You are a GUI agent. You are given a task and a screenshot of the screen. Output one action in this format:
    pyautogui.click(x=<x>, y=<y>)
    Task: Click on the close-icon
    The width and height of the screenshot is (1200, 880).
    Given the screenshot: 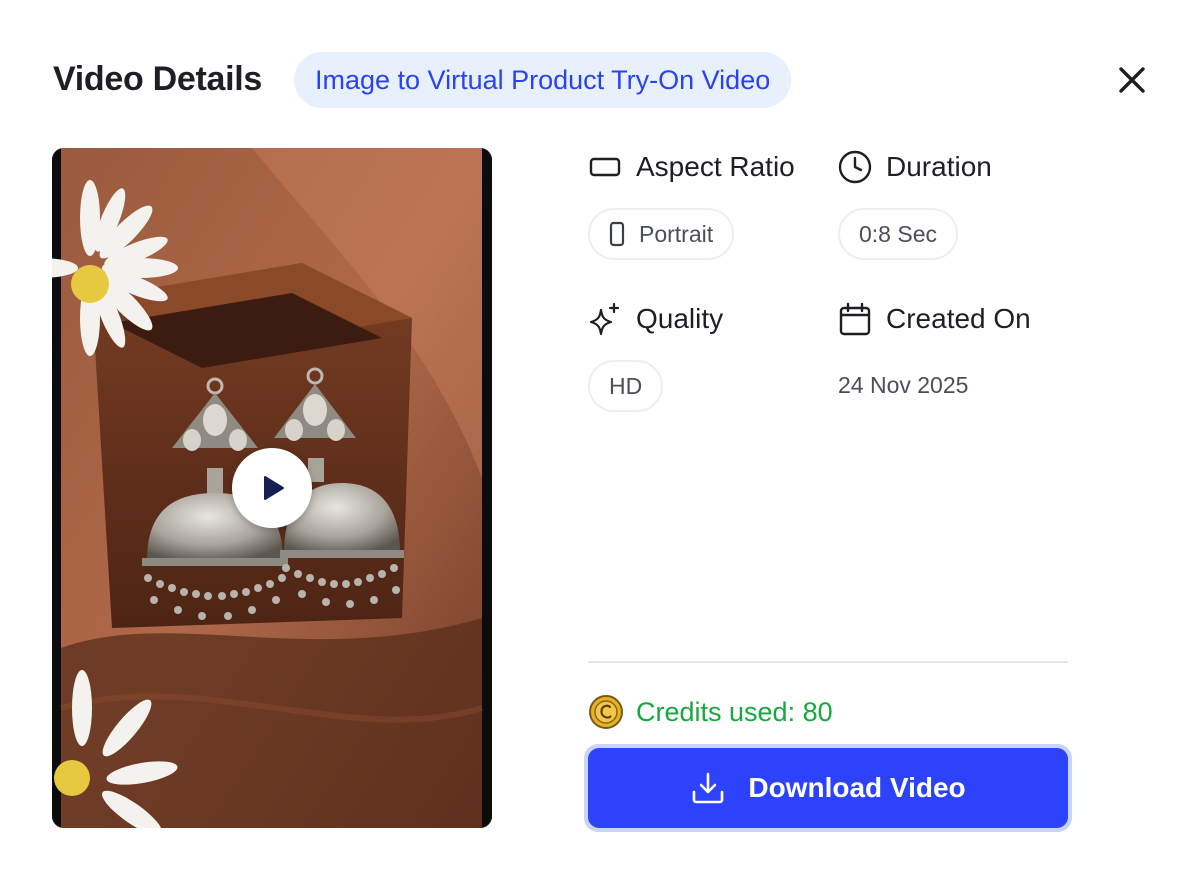 What is the action you would take?
    pyautogui.click(x=1132, y=80)
    